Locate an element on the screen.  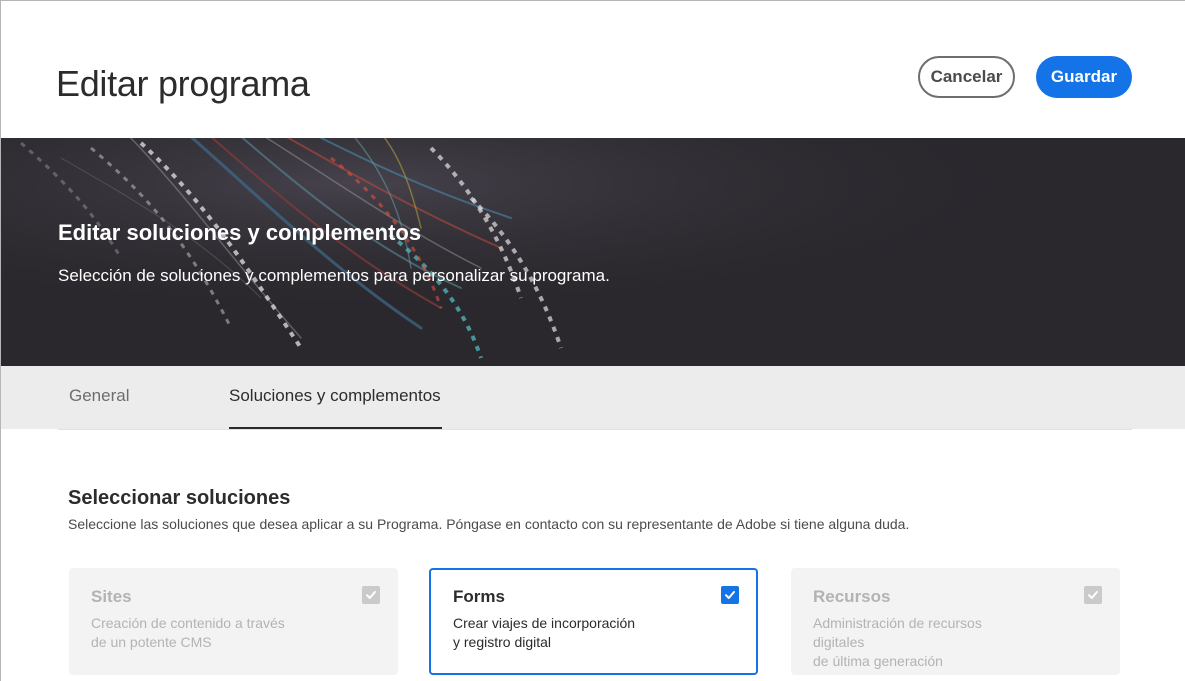
hero-title: Editar soluciones y complementos is located at coordinates (240, 232).